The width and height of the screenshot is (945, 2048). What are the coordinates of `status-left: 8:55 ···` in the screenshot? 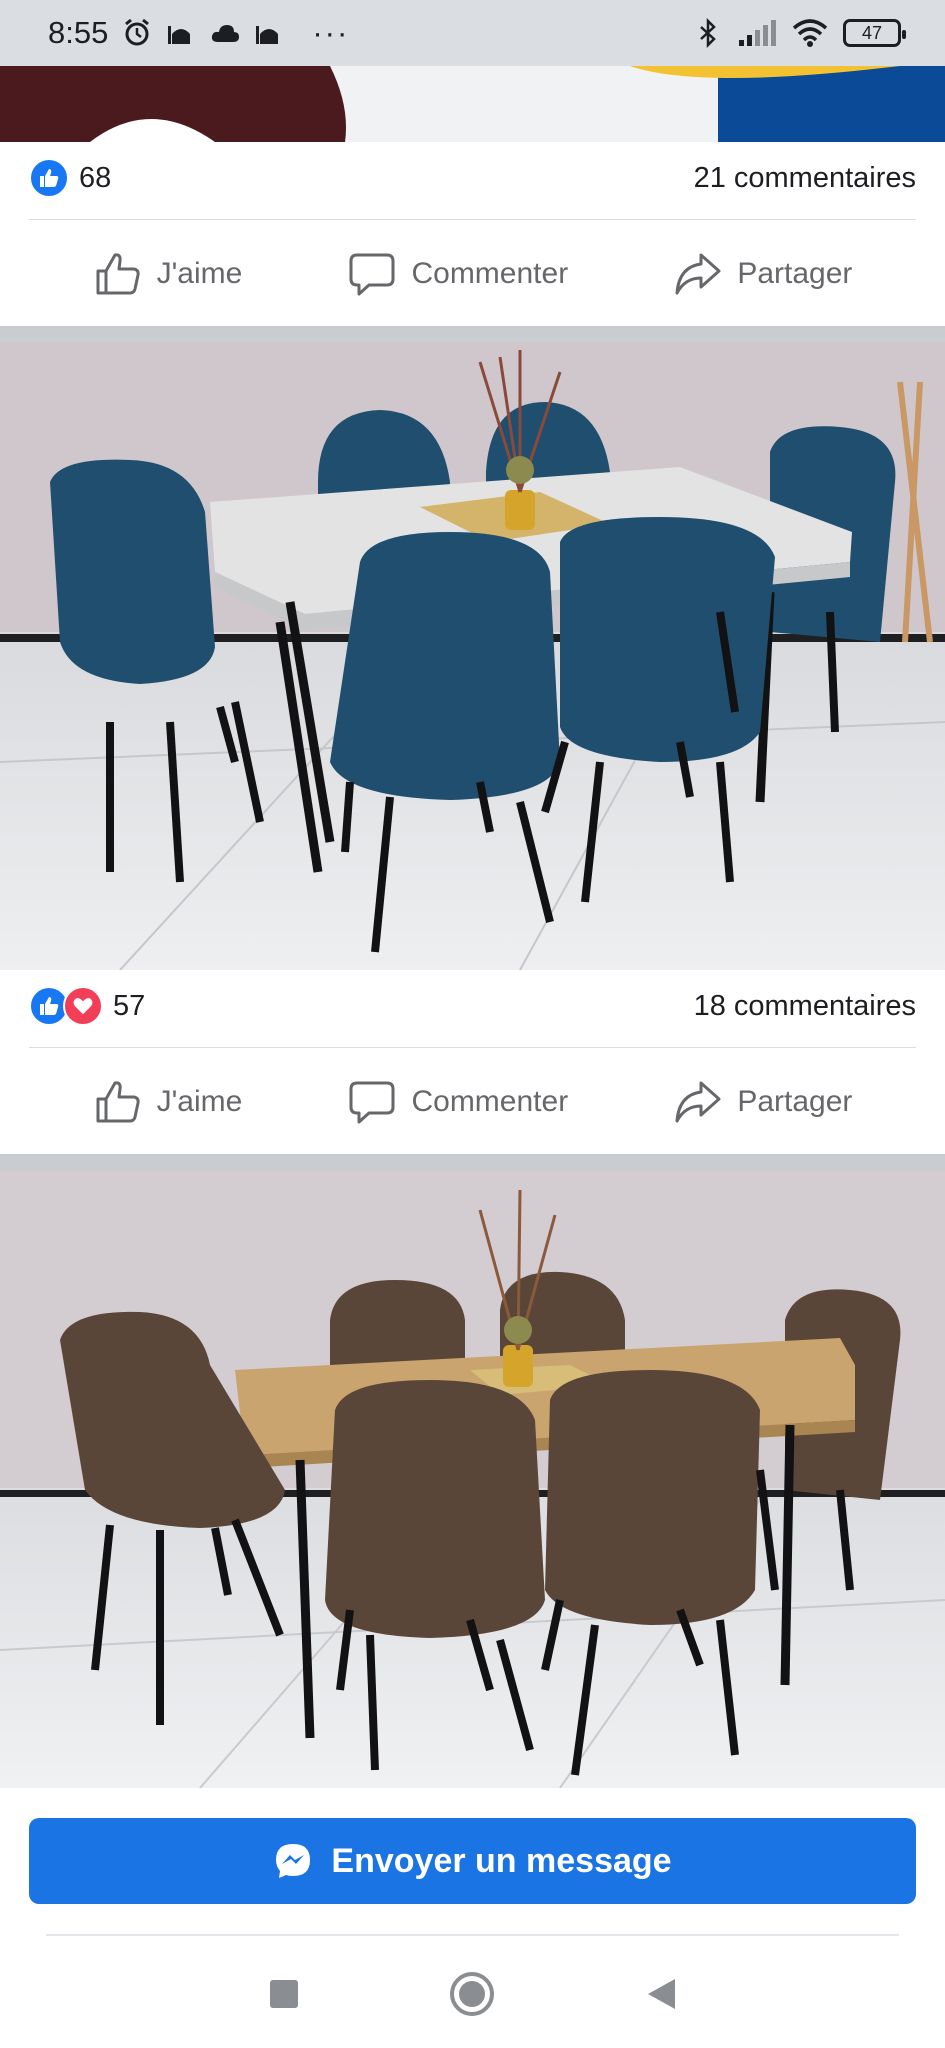 It's located at (198, 33).